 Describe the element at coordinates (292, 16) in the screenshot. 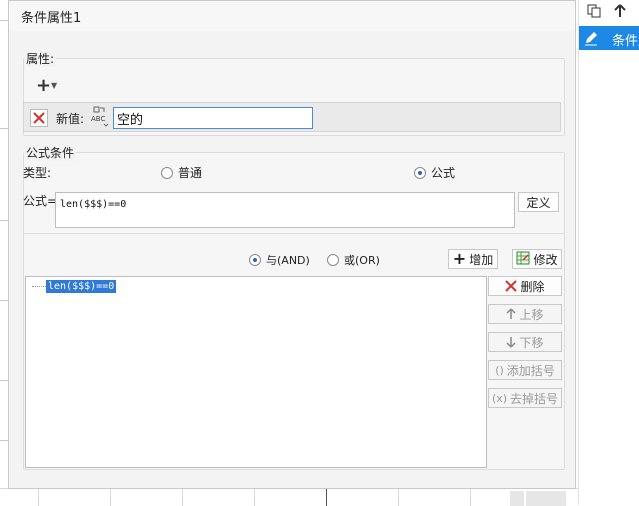

I see `dialog-title-bar` at that location.